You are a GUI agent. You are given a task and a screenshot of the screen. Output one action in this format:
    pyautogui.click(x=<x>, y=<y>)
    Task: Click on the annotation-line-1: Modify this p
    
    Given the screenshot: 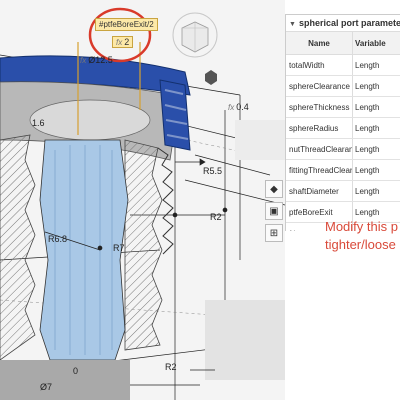 What is the action you would take?
    pyautogui.click(x=361, y=226)
    